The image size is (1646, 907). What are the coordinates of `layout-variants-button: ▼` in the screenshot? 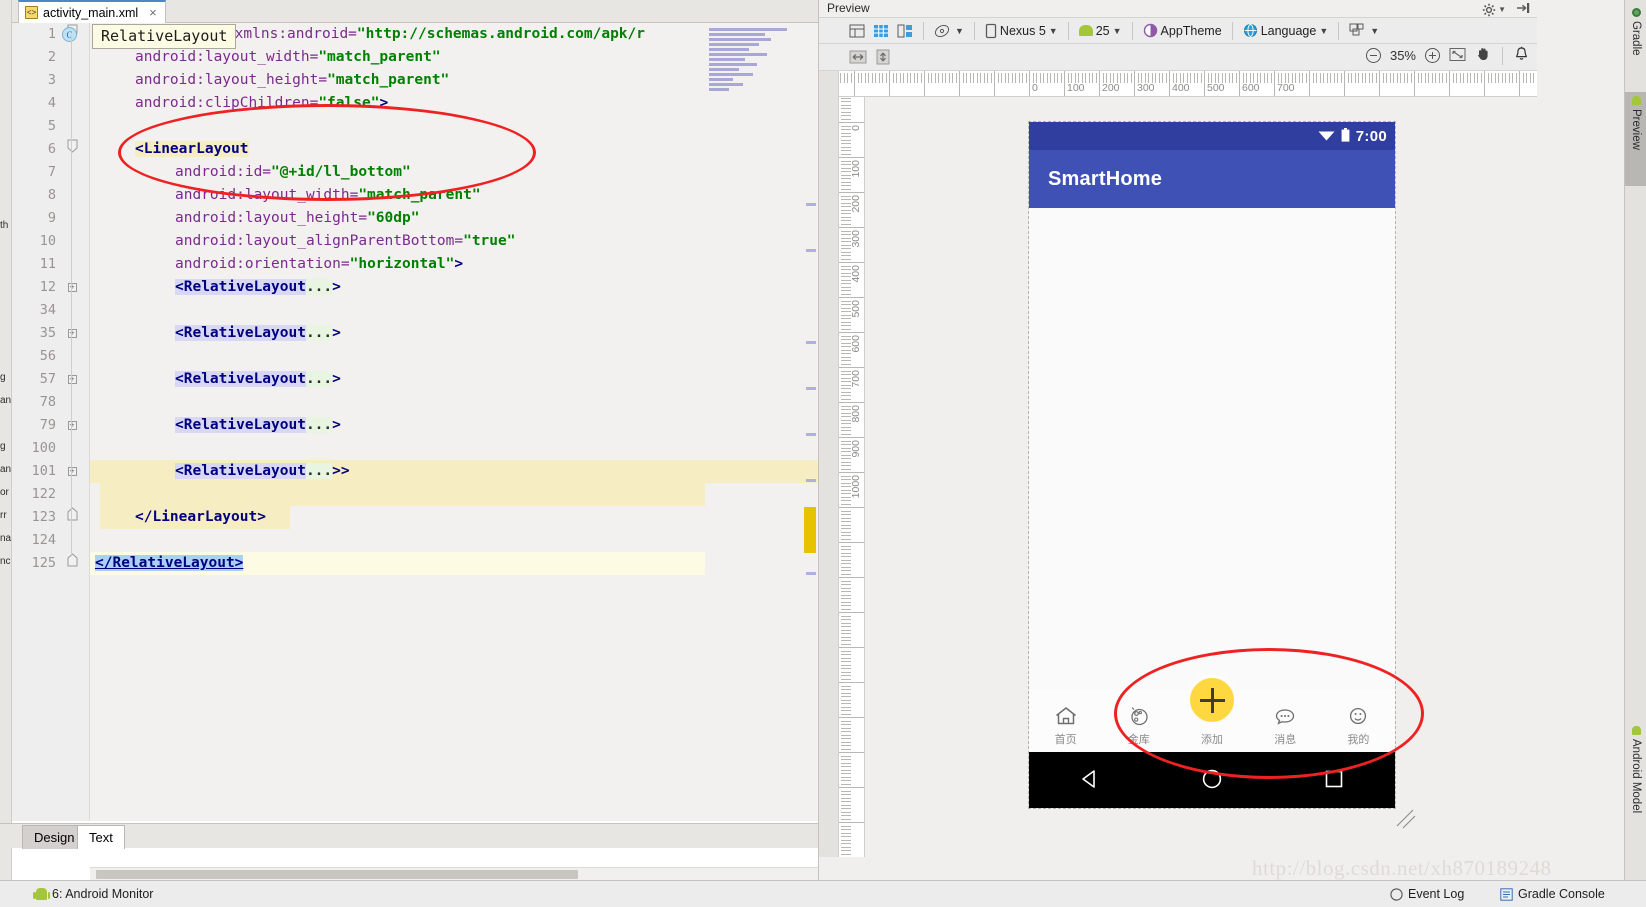 It's located at (1364, 31).